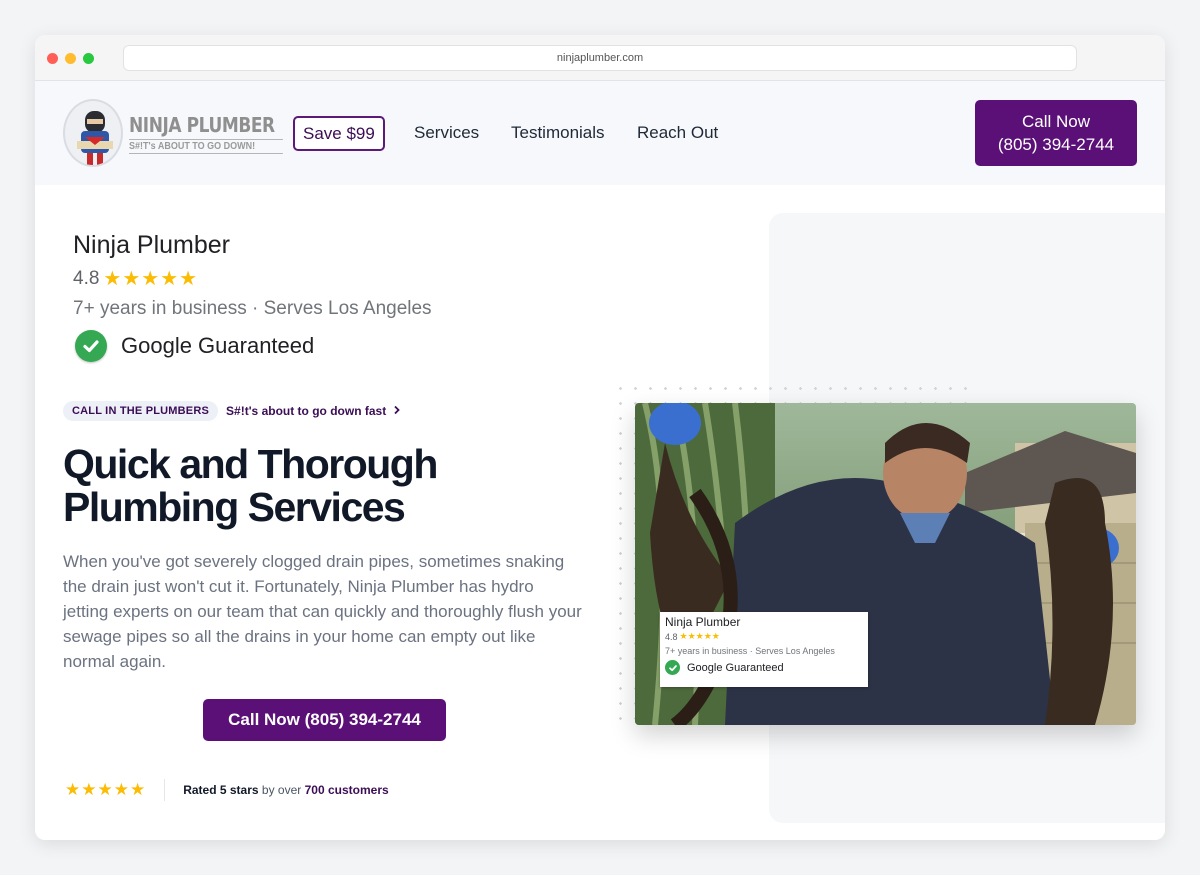 The width and height of the screenshot is (1200, 875). I want to click on review-stars-icon: ★★★★★, so click(106, 789).